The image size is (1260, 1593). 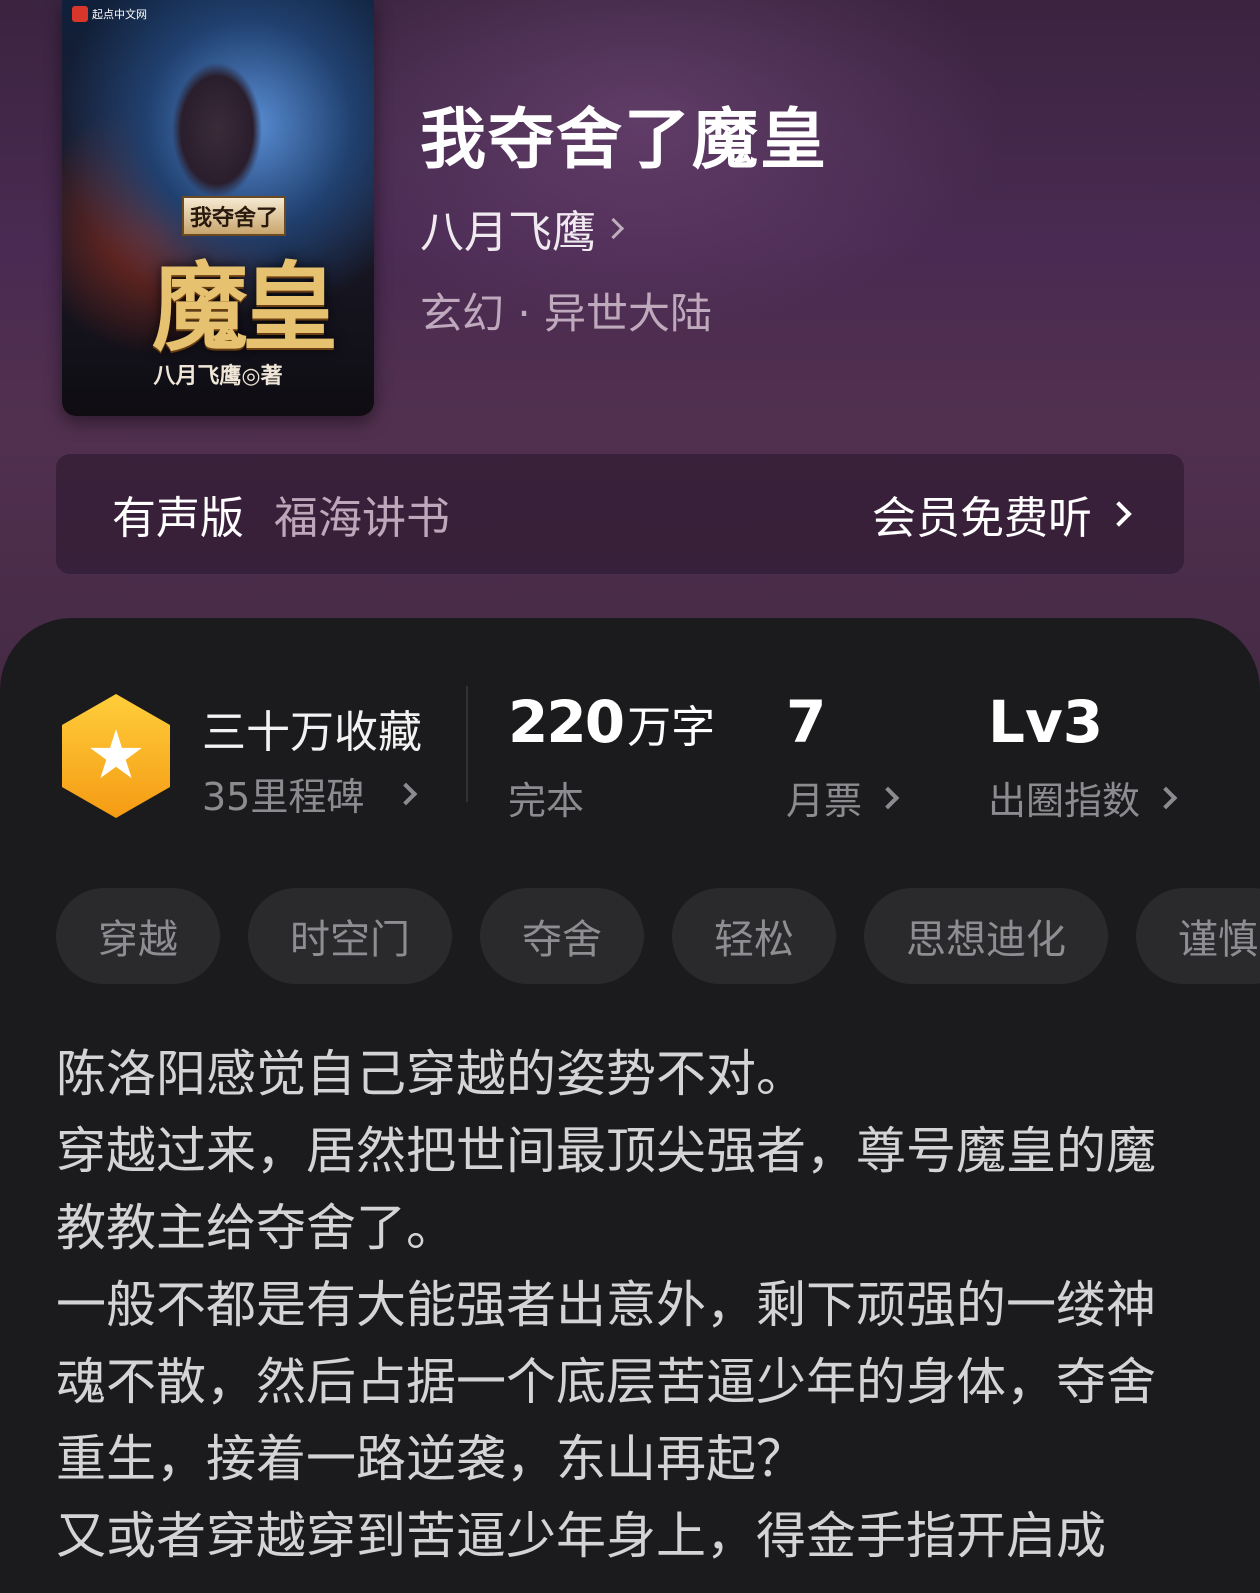 I want to click on author-link: 八月飞鹰, so click(x=522, y=228).